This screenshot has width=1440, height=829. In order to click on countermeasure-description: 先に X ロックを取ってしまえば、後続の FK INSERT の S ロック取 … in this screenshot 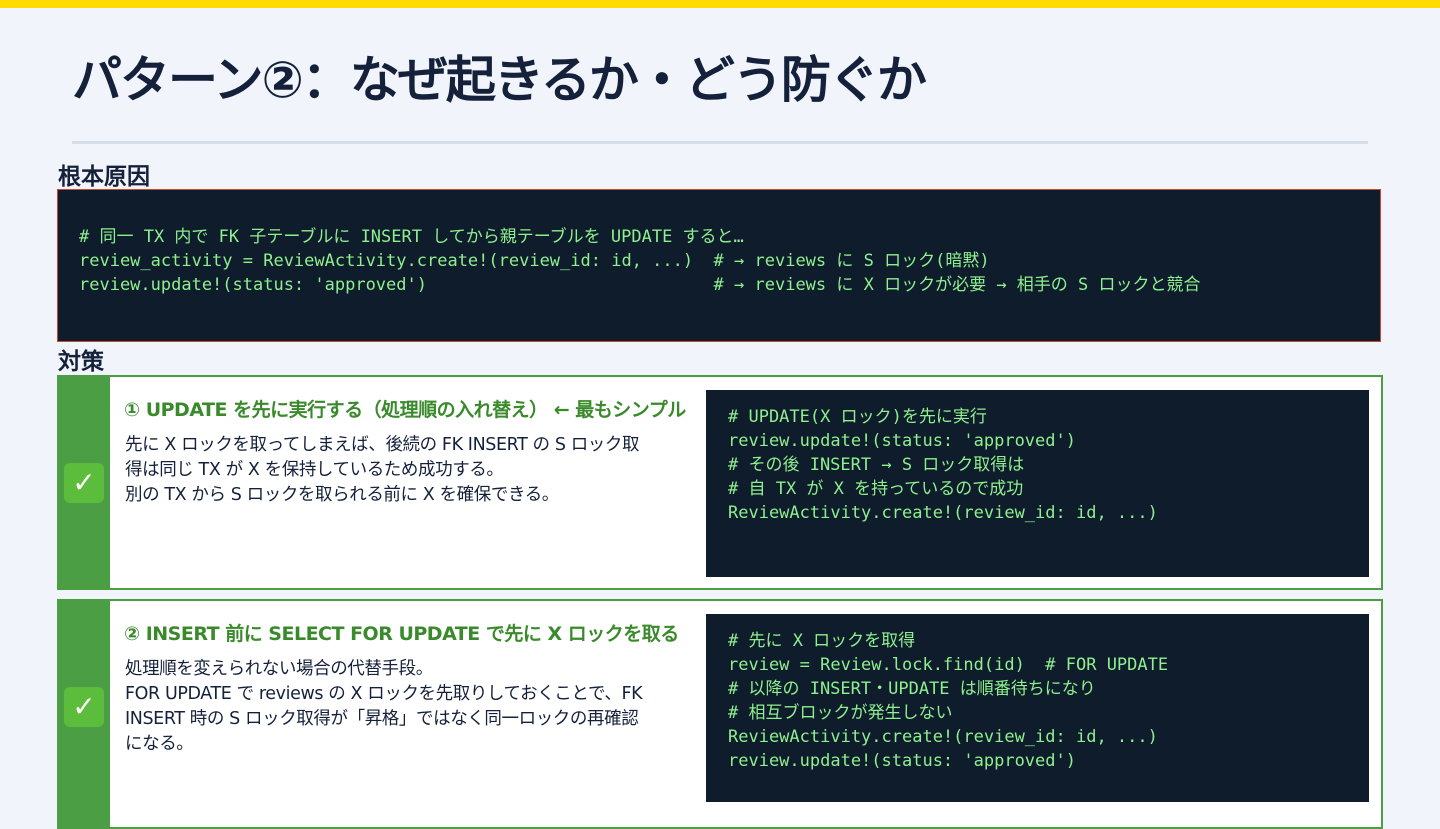, I will do `click(405, 470)`.